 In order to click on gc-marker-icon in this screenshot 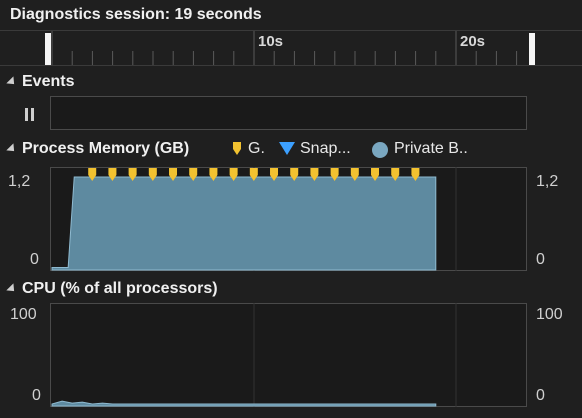, I will do `click(237, 149)`.